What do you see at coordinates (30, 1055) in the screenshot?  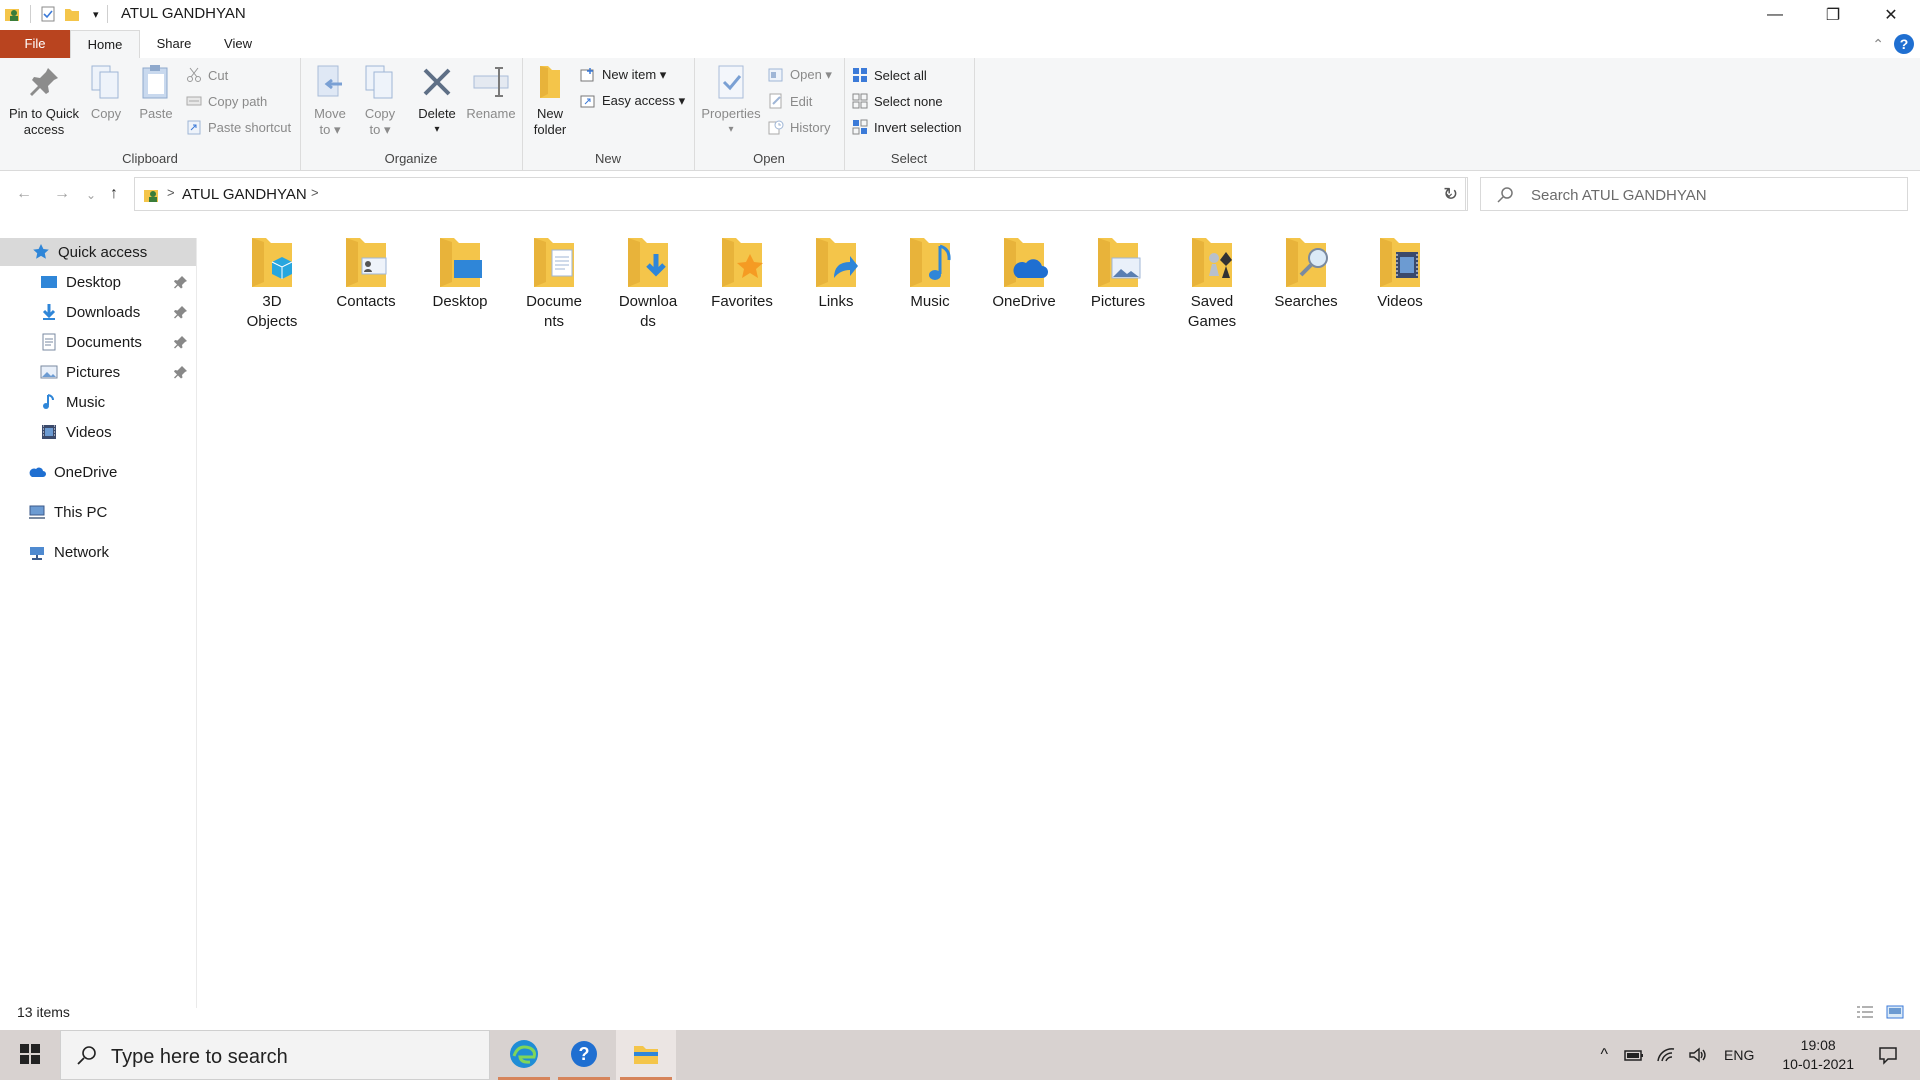 I see `start-button` at bounding box center [30, 1055].